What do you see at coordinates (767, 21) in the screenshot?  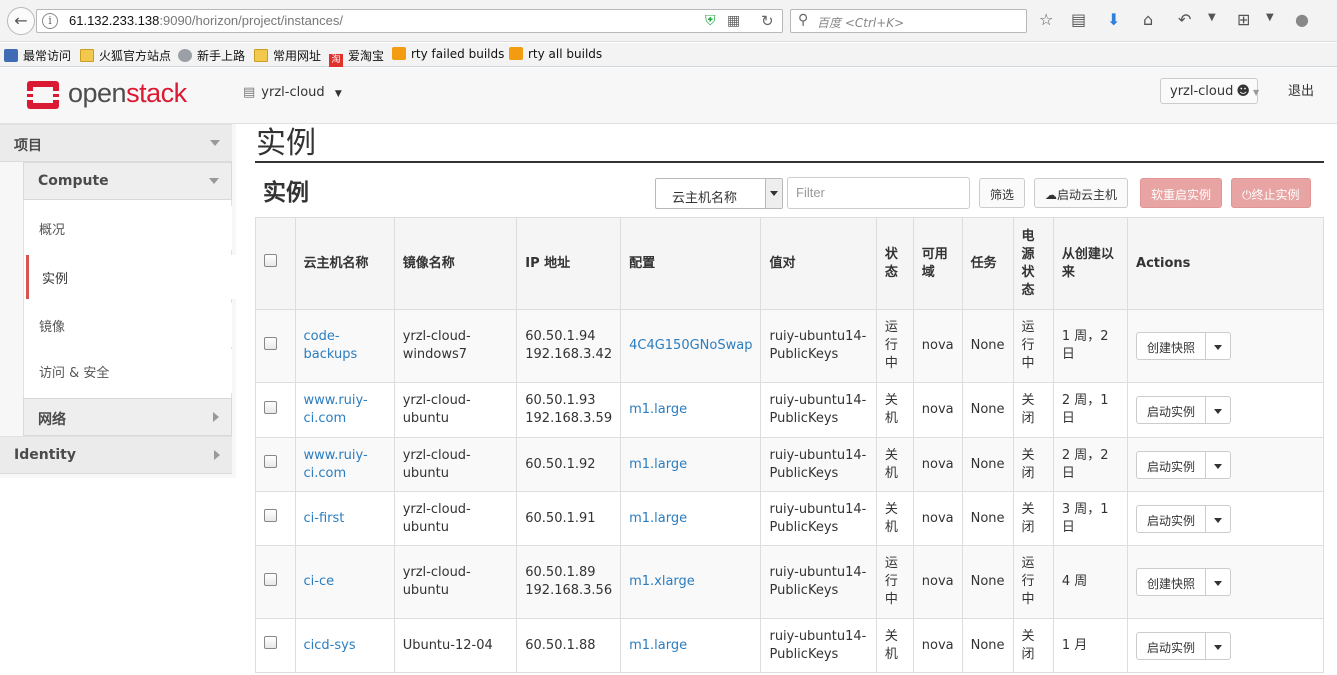 I see `reload-icon: ↻` at bounding box center [767, 21].